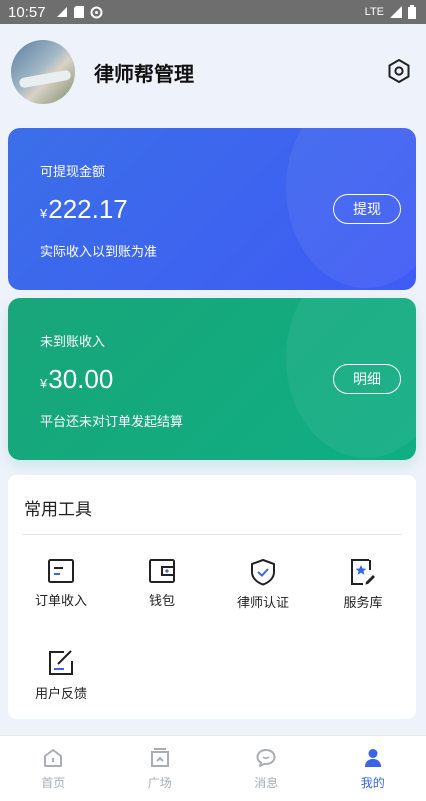  I want to click on withdrawable-amount: ¥222.17, so click(84, 209).